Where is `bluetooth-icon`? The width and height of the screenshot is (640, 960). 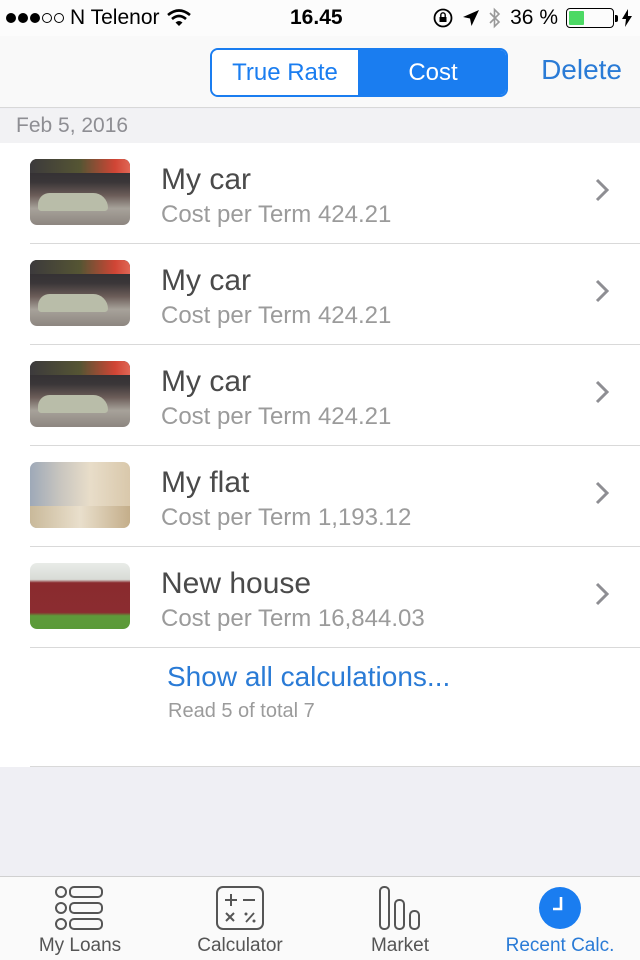 bluetooth-icon is located at coordinates (495, 18).